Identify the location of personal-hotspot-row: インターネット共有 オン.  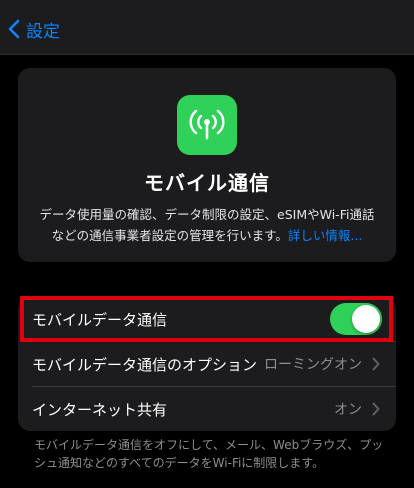
(207, 409).